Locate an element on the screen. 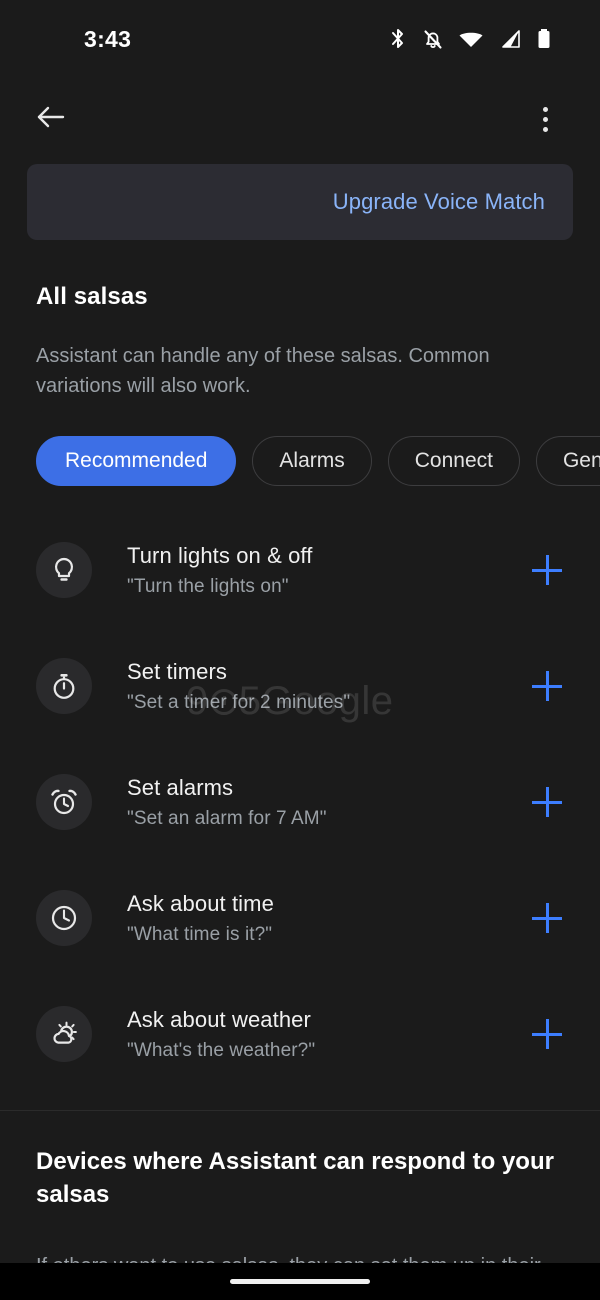  back-button is located at coordinates (51, 119).